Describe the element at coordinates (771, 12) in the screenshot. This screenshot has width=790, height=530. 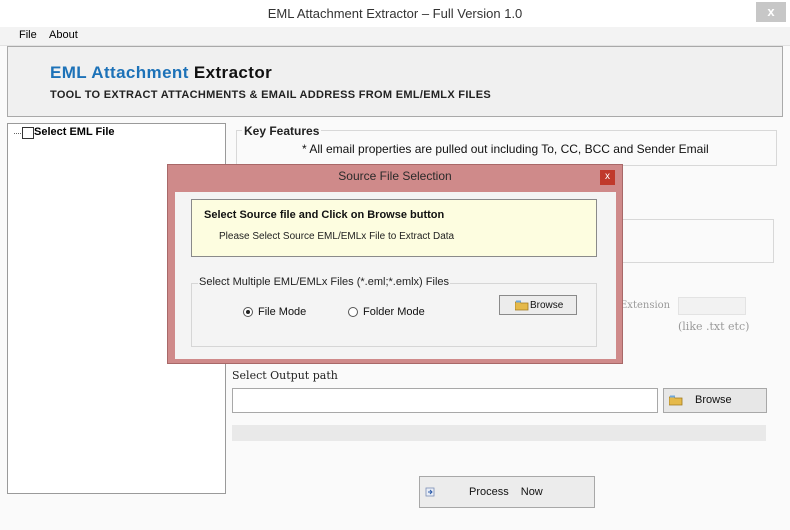
I see `window-close-button: x` at that location.